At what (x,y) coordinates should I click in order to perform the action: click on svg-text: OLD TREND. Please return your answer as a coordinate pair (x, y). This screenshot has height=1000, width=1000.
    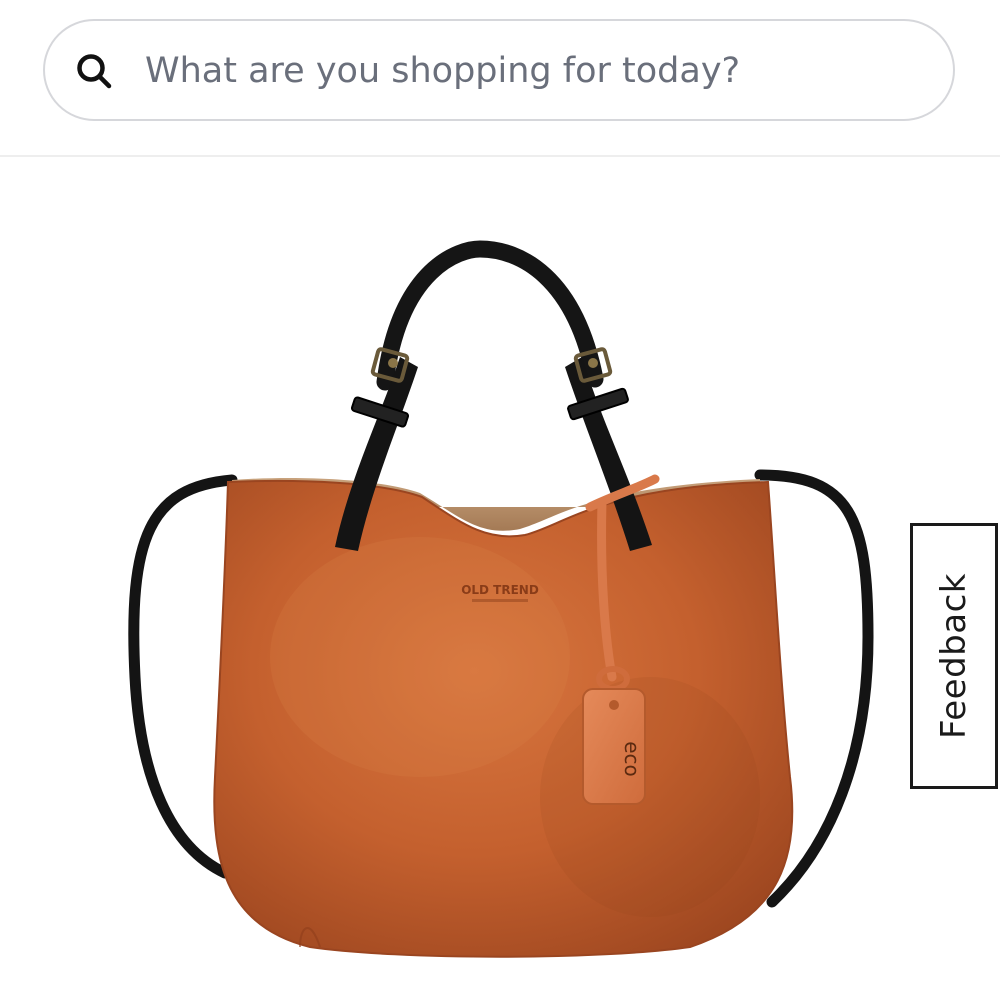
    Looking at the image, I should click on (500, 590).